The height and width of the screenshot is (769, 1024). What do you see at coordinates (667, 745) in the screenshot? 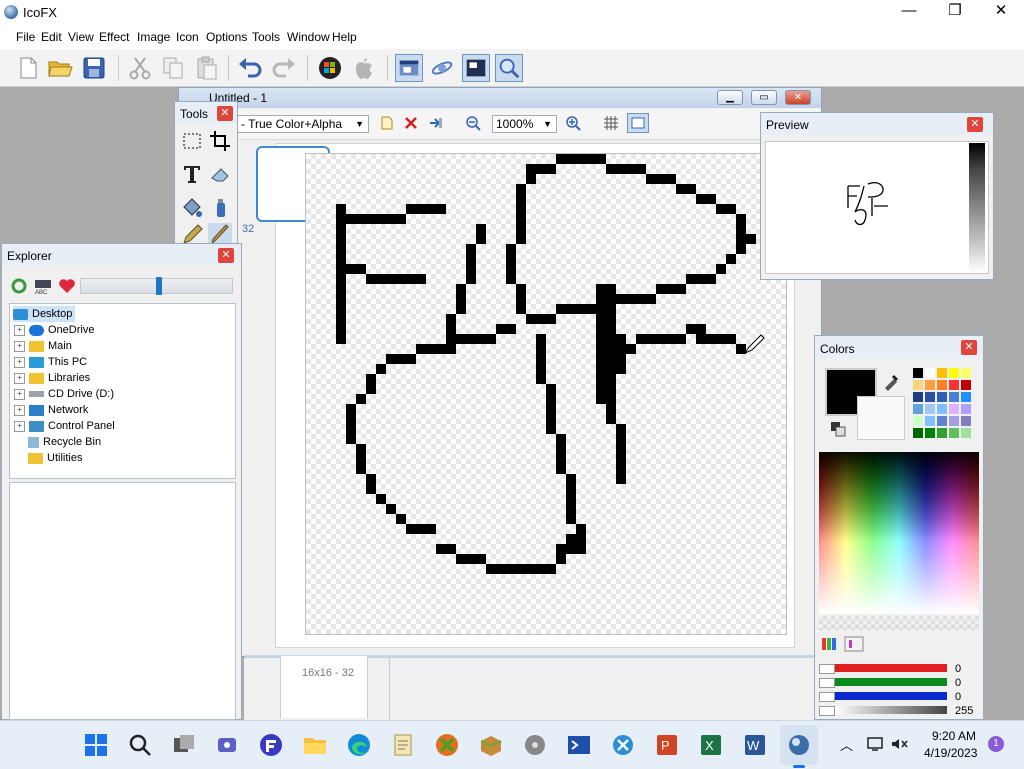
I see `powerpoint-icon: P` at bounding box center [667, 745].